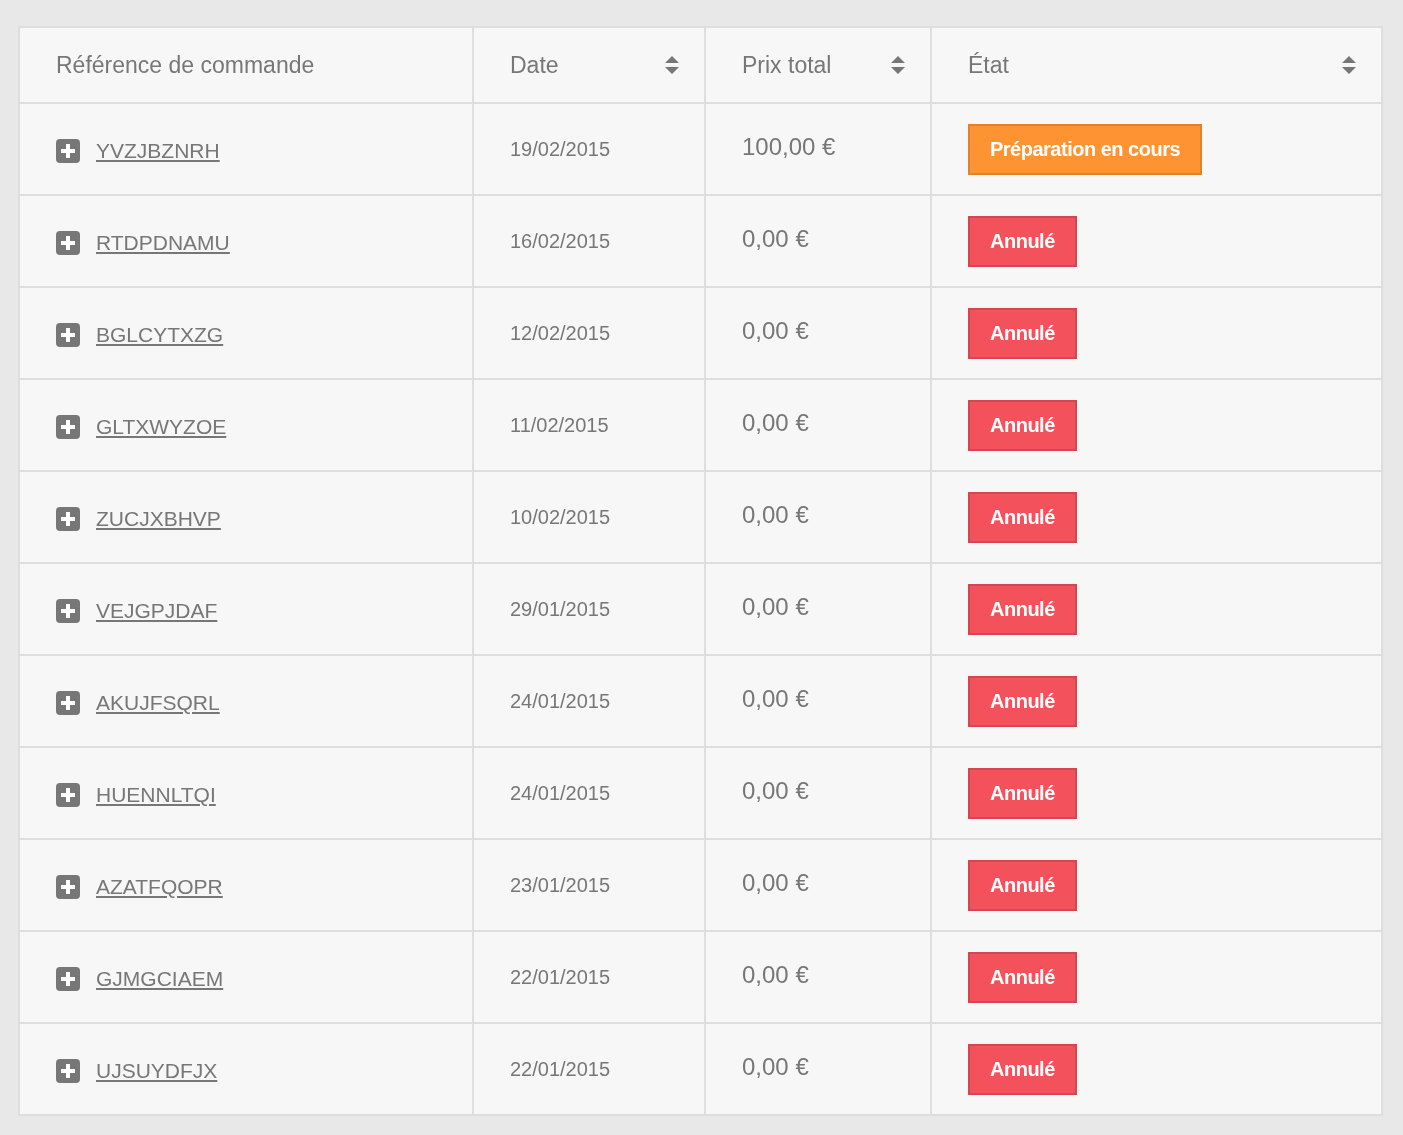 The image size is (1403, 1135). Describe the element at coordinates (559, 424) in the screenshot. I see `order-date: 11/02/2015` at that location.